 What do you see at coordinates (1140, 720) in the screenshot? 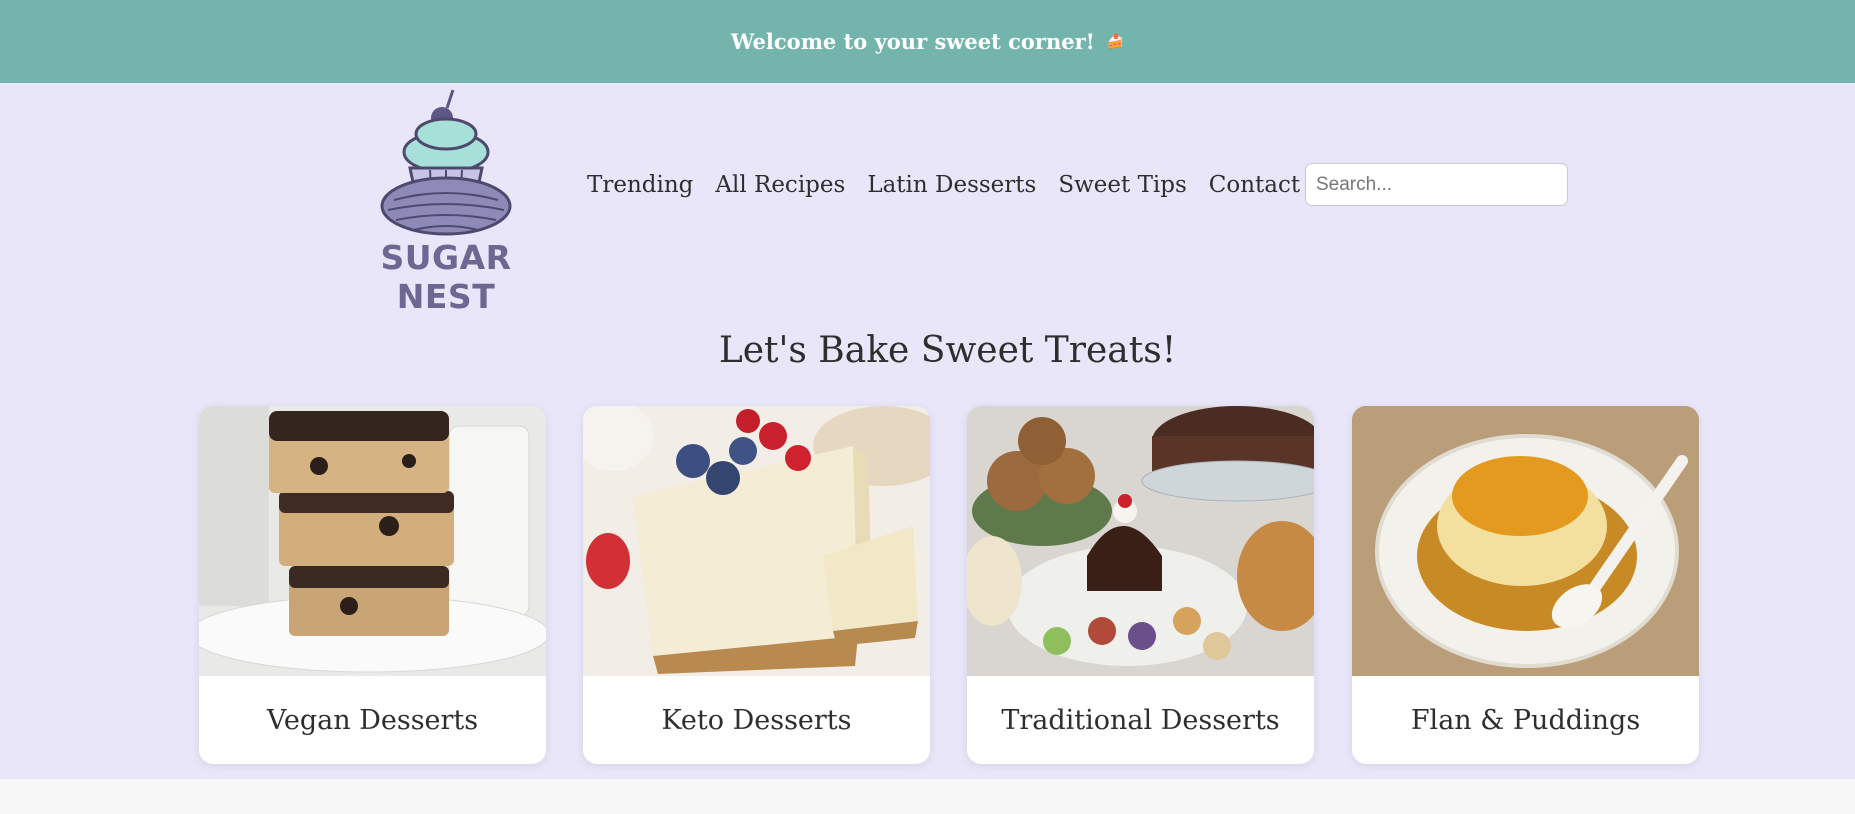
I see `category-label: Traditional Desserts` at bounding box center [1140, 720].